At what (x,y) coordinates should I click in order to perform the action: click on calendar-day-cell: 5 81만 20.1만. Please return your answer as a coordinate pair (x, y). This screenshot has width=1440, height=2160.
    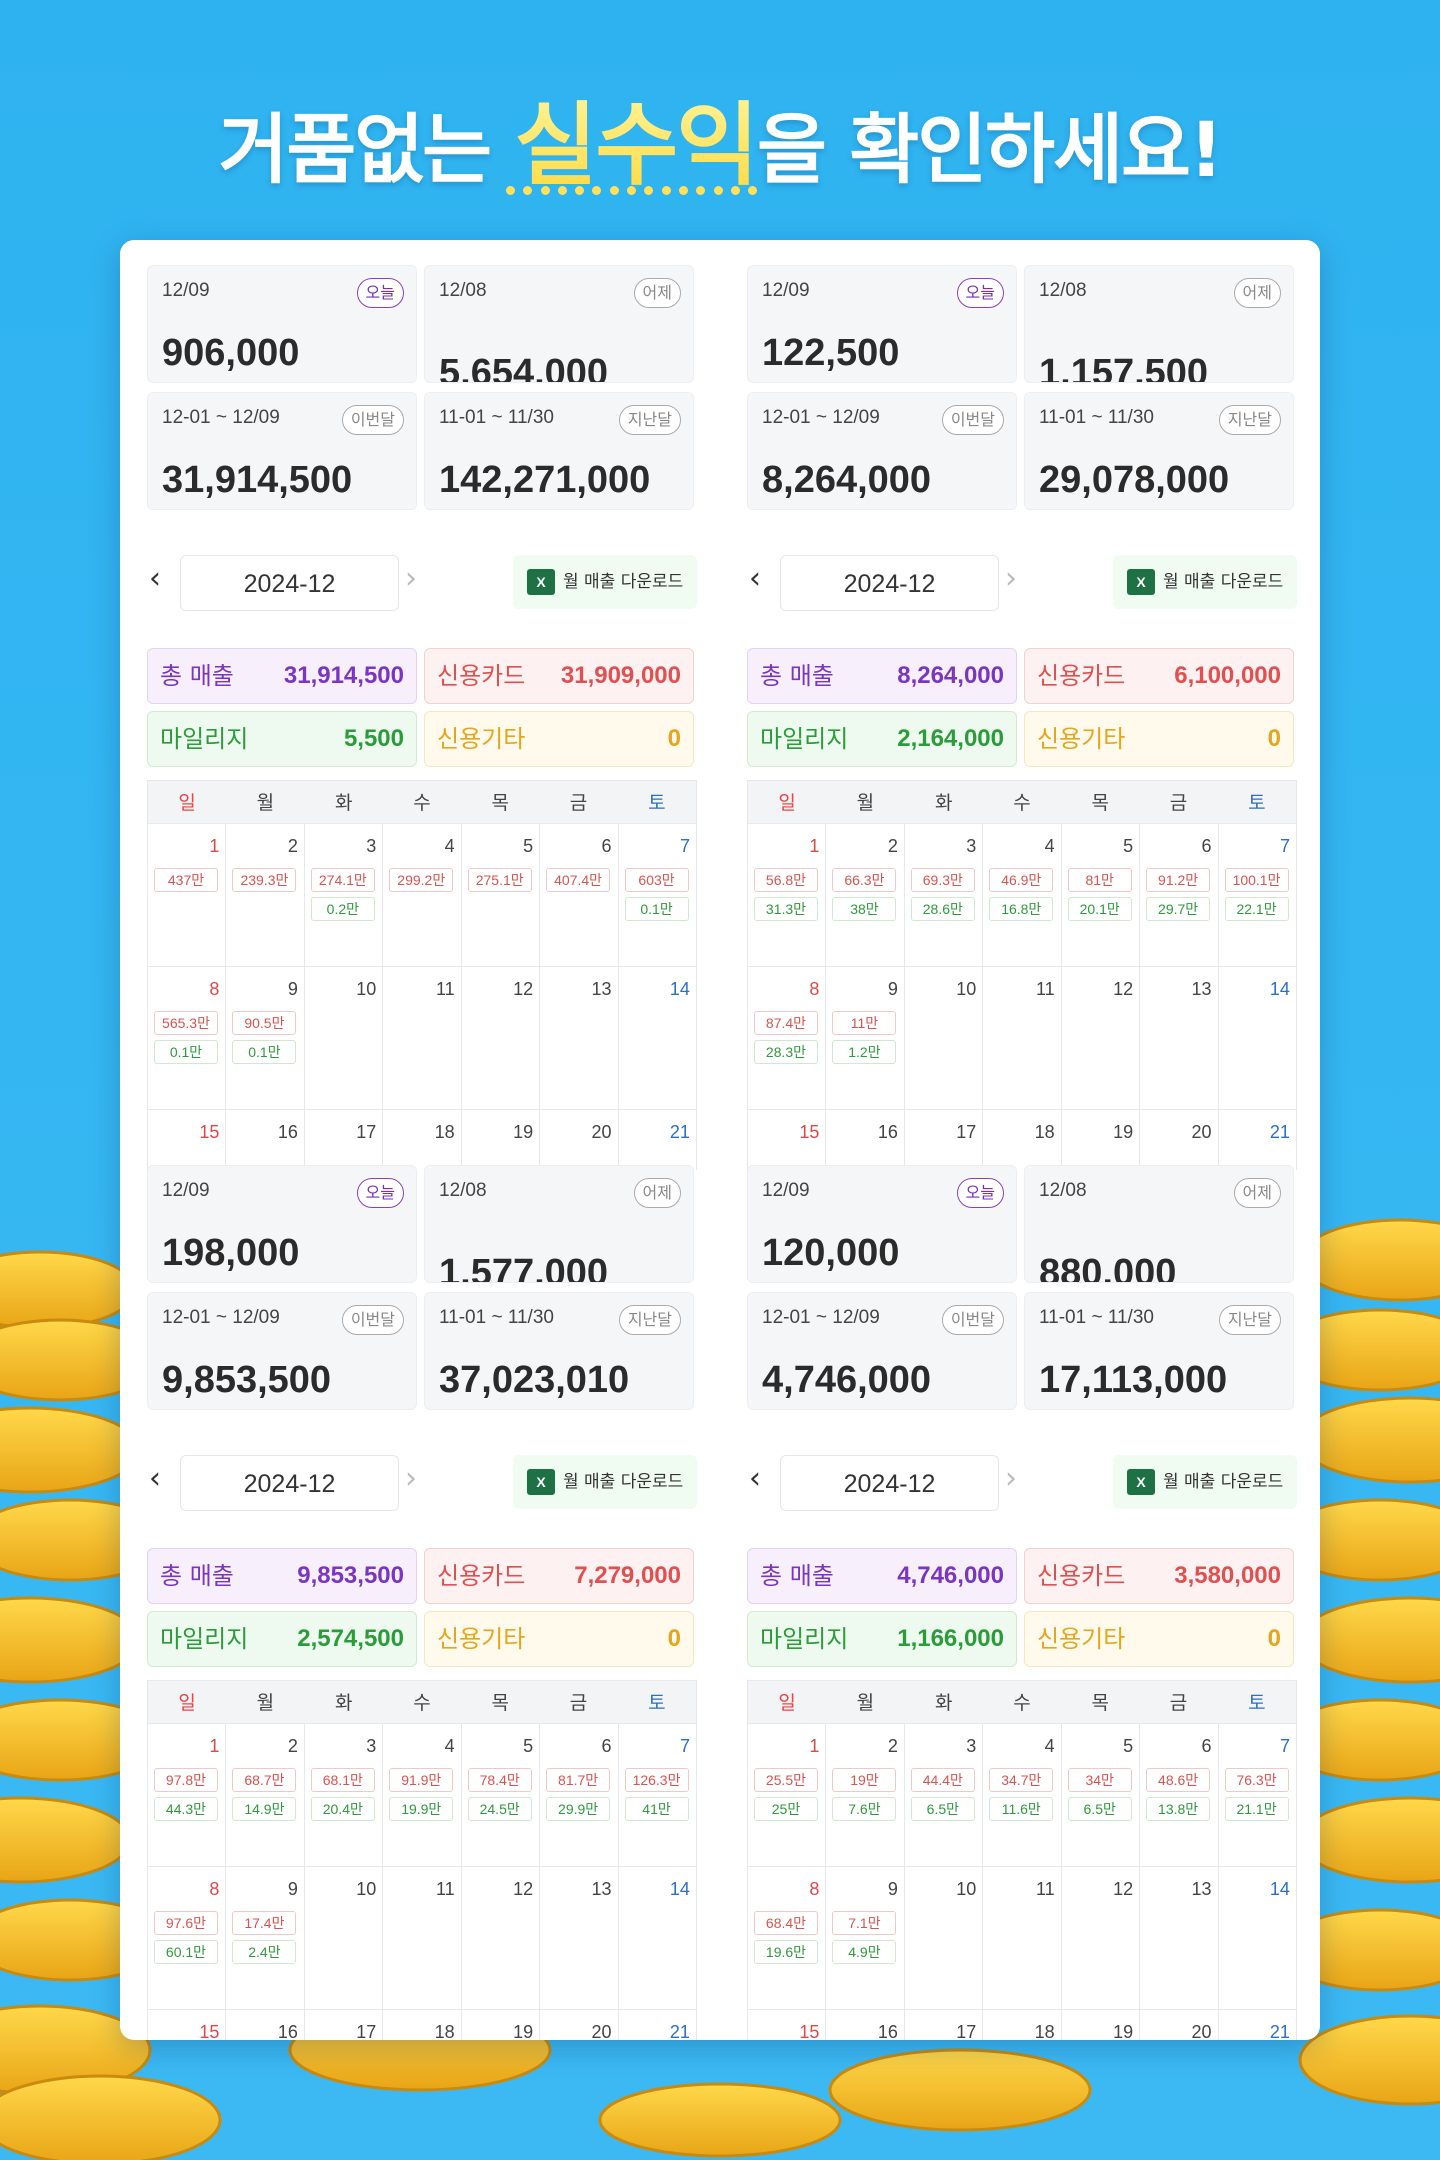
    Looking at the image, I should click on (1099, 895).